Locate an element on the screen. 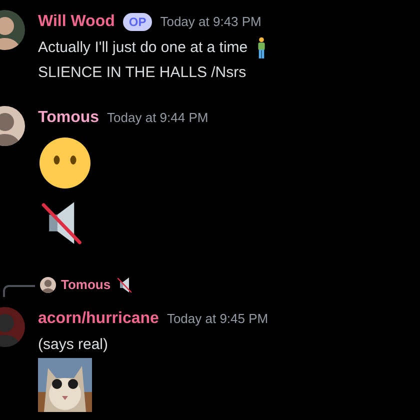 The height and width of the screenshot is (420, 420). message-text: Actually I'll just do one at a time is located at coordinates (143, 48).